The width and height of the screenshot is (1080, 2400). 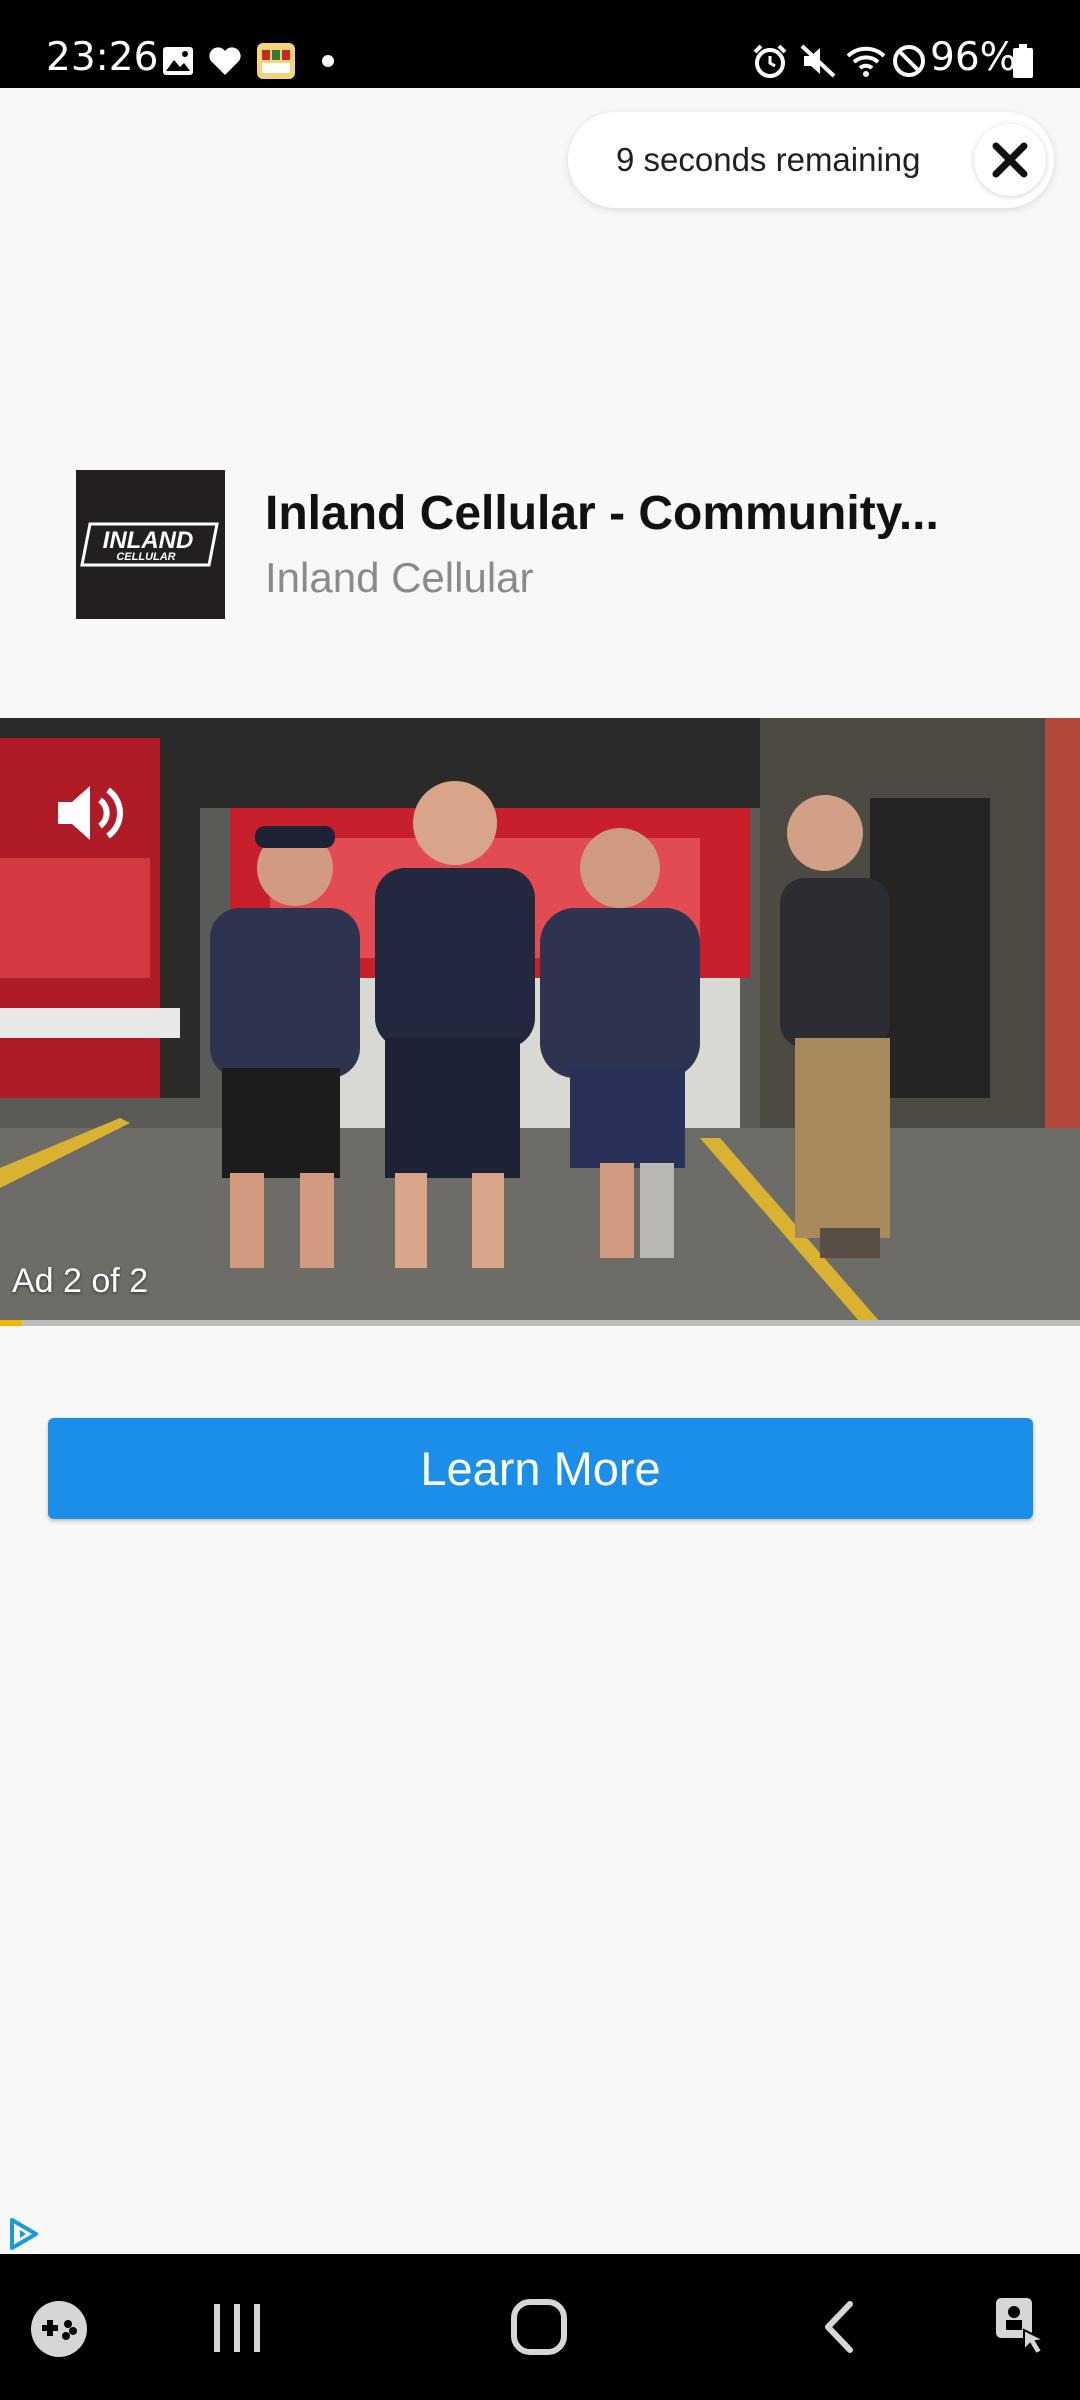 What do you see at coordinates (102, 57) in the screenshot?
I see `status-time: 23:26` at bounding box center [102, 57].